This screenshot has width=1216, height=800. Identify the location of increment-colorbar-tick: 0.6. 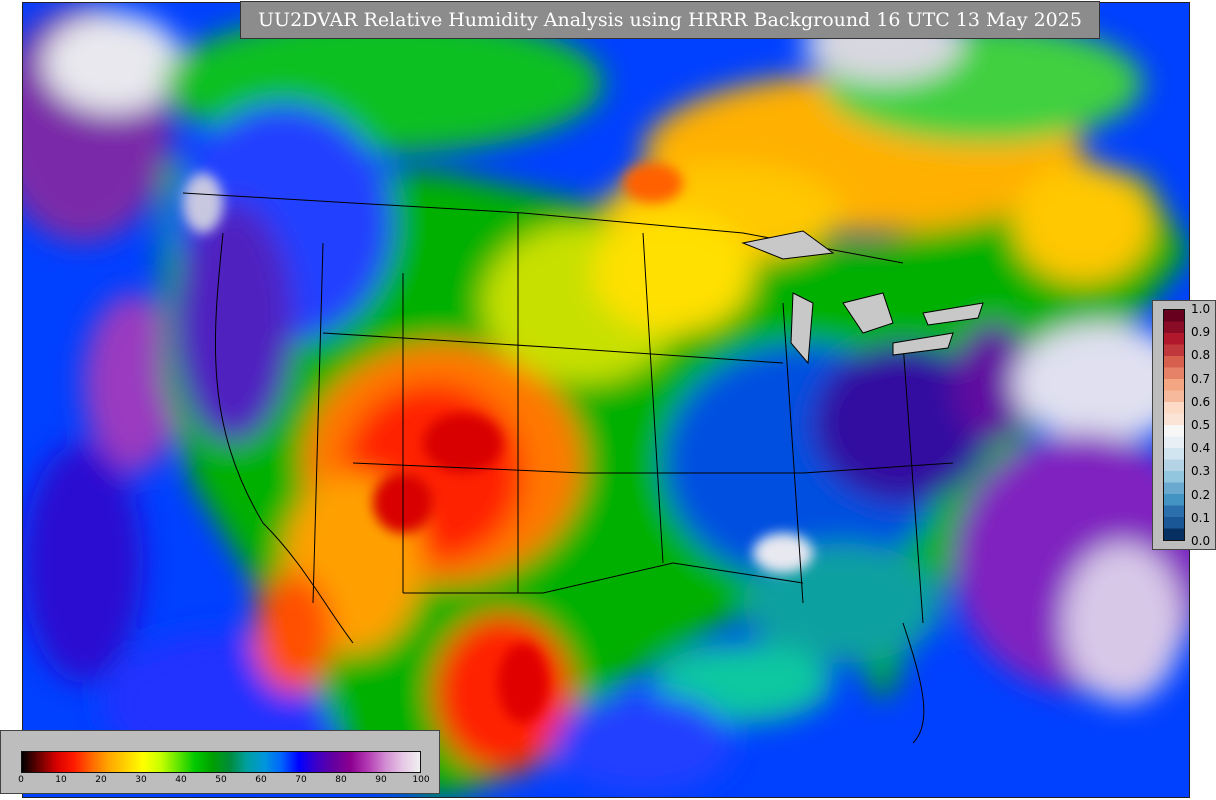
(1201, 401).